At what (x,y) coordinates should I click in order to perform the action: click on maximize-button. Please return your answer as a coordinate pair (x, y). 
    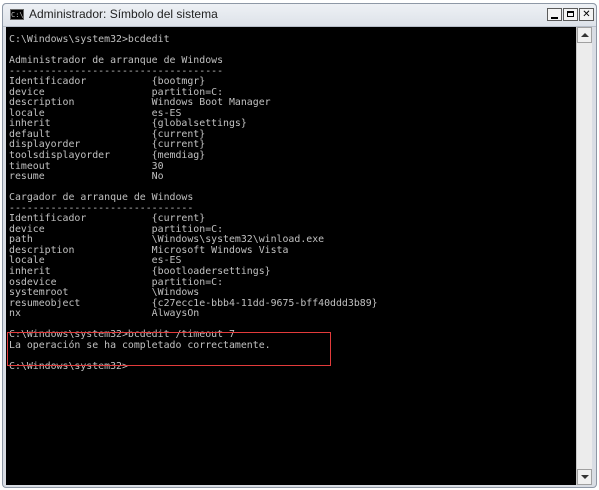
    Looking at the image, I should click on (570, 14).